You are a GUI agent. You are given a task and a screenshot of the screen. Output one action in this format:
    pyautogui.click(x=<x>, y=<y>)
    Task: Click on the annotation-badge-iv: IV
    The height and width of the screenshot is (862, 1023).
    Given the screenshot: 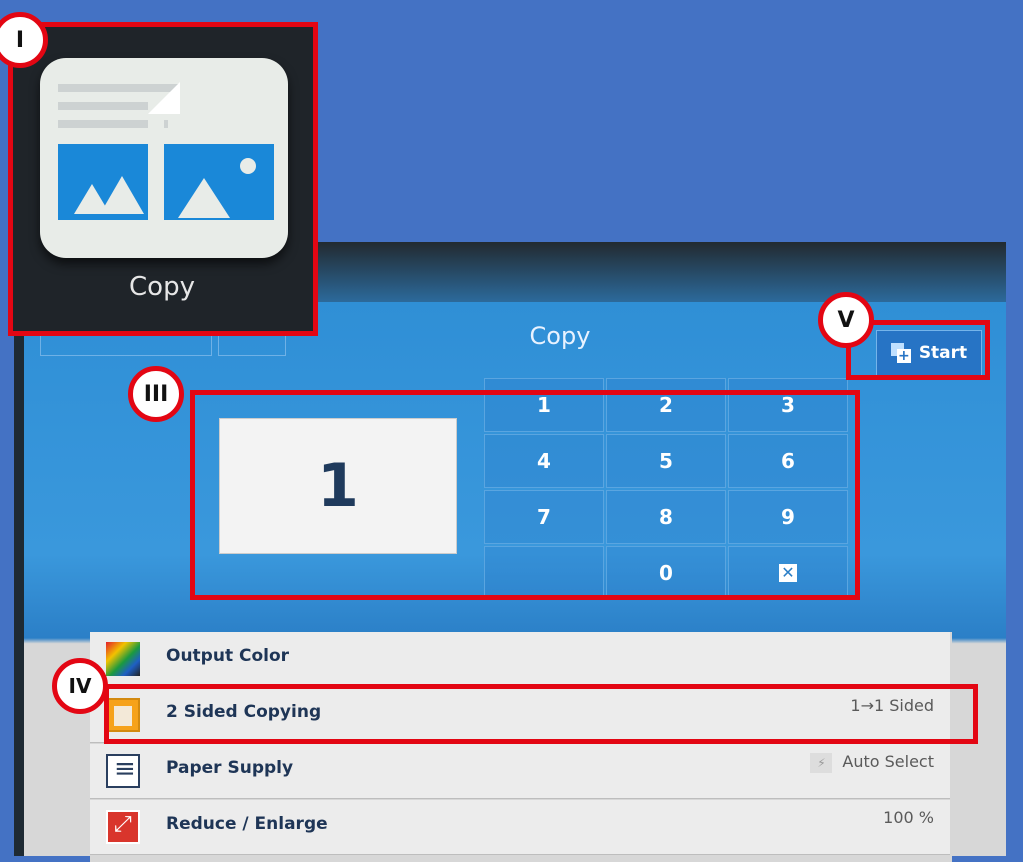 What is the action you would take?
    pyautogui.click(x=80, y=686)
    